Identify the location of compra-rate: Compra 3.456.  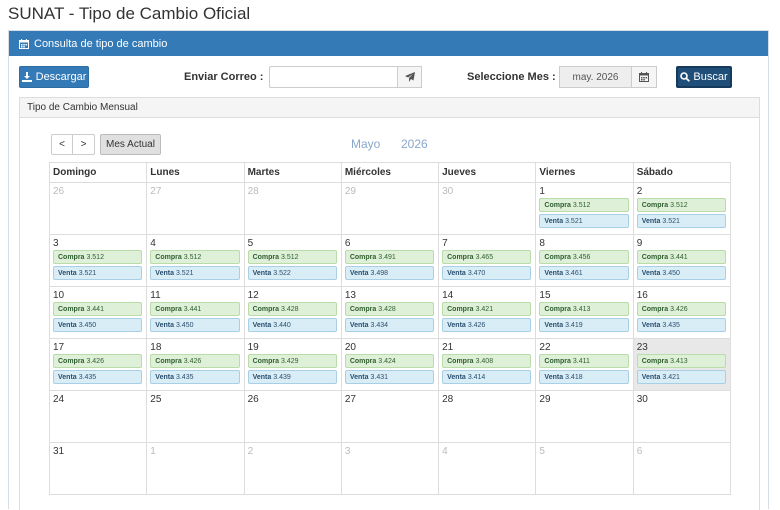
(584, 257).